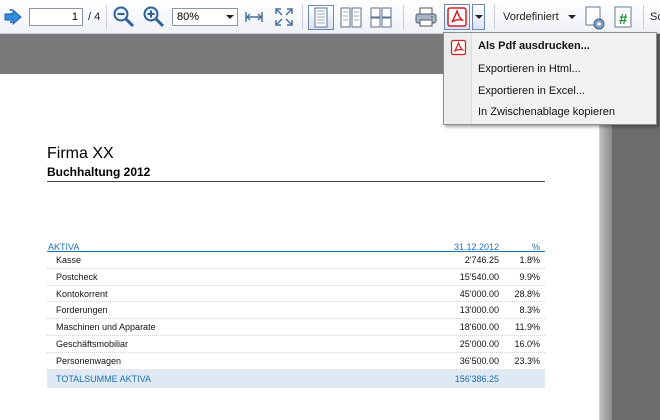  Describe the element at coordinates (479, 327) in the screenshot. I see `row-value: 18'600.00` at that location.